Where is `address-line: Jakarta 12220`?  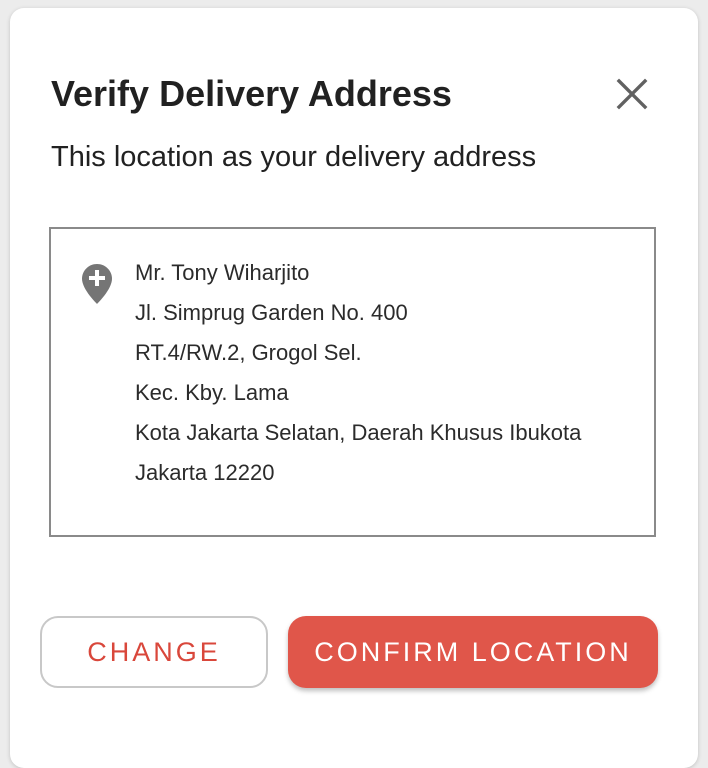
address-line: Jakarta 12220 is located at coordinates (205, 472).